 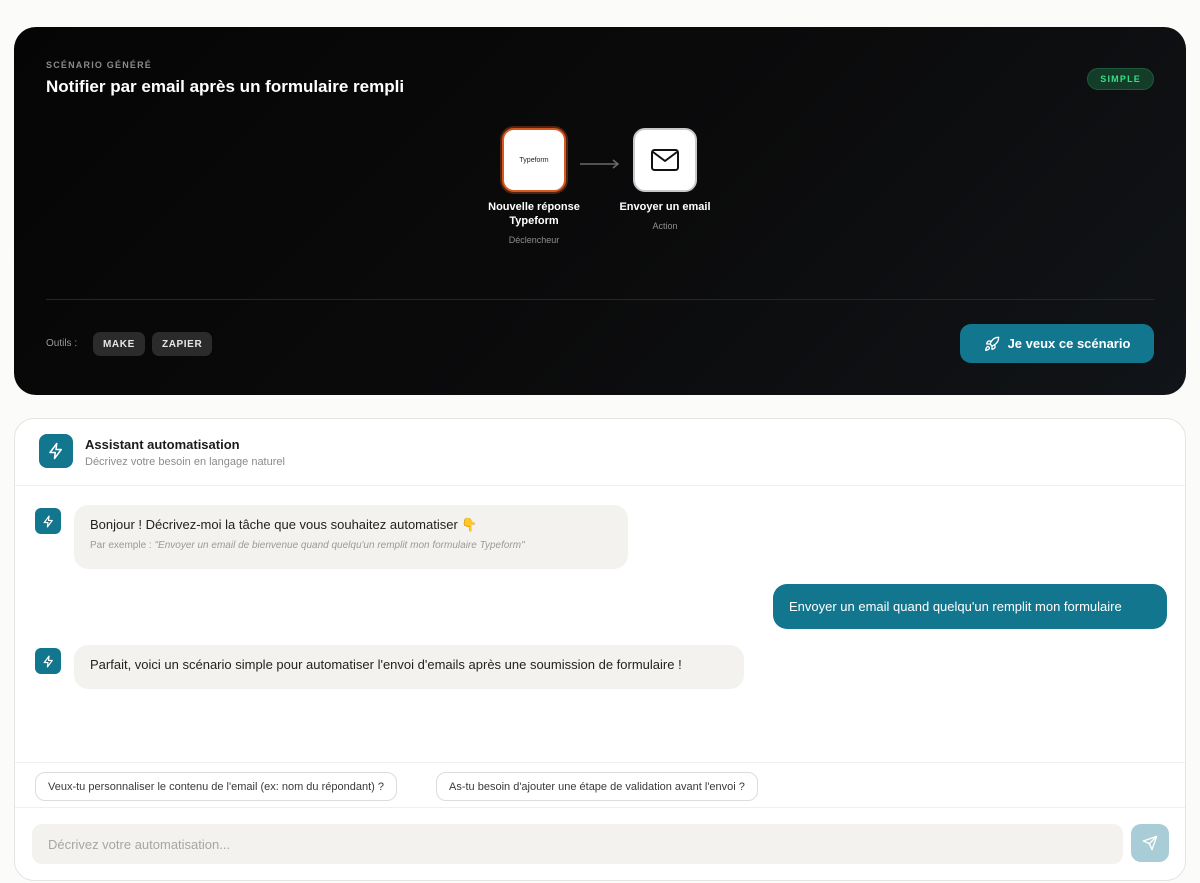 I want to click on trigger-node-role: Déclencheur, so click(x=534, y=240).